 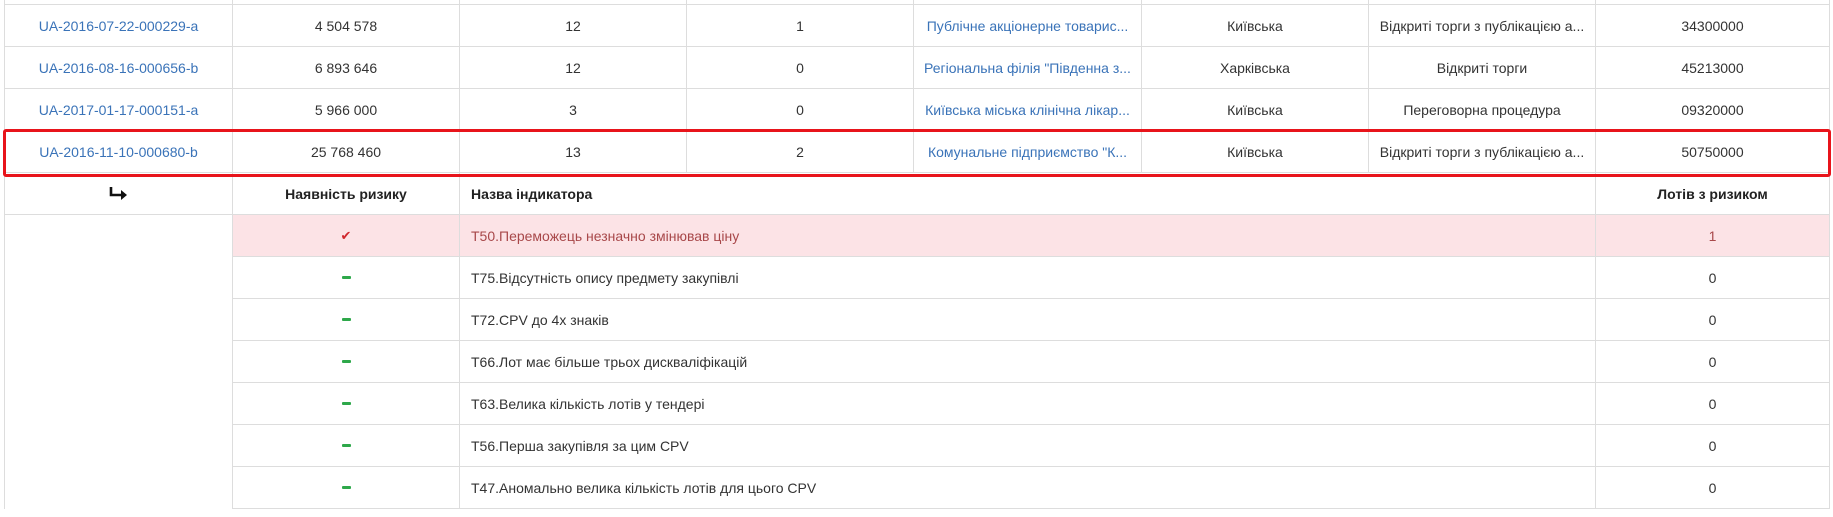 What do you see at coordinates (346, 151) in the screenshot?
I see `amount-cell: 25 768 460` at bounding box center [346, 151].